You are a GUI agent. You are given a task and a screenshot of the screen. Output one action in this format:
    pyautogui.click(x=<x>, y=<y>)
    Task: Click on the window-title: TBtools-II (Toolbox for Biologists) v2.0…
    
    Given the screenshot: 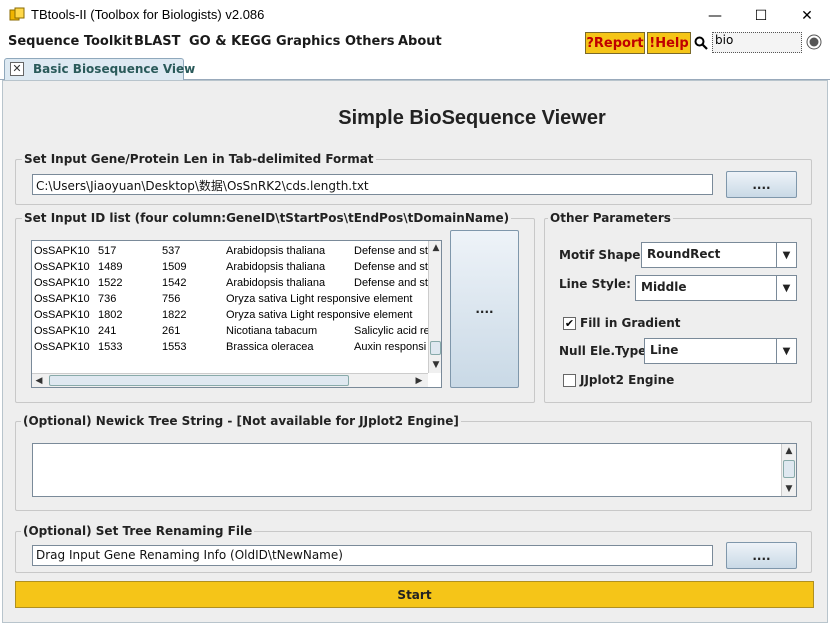 What is the action you would take?
    pyautogui.click(x=148, y=14)
    